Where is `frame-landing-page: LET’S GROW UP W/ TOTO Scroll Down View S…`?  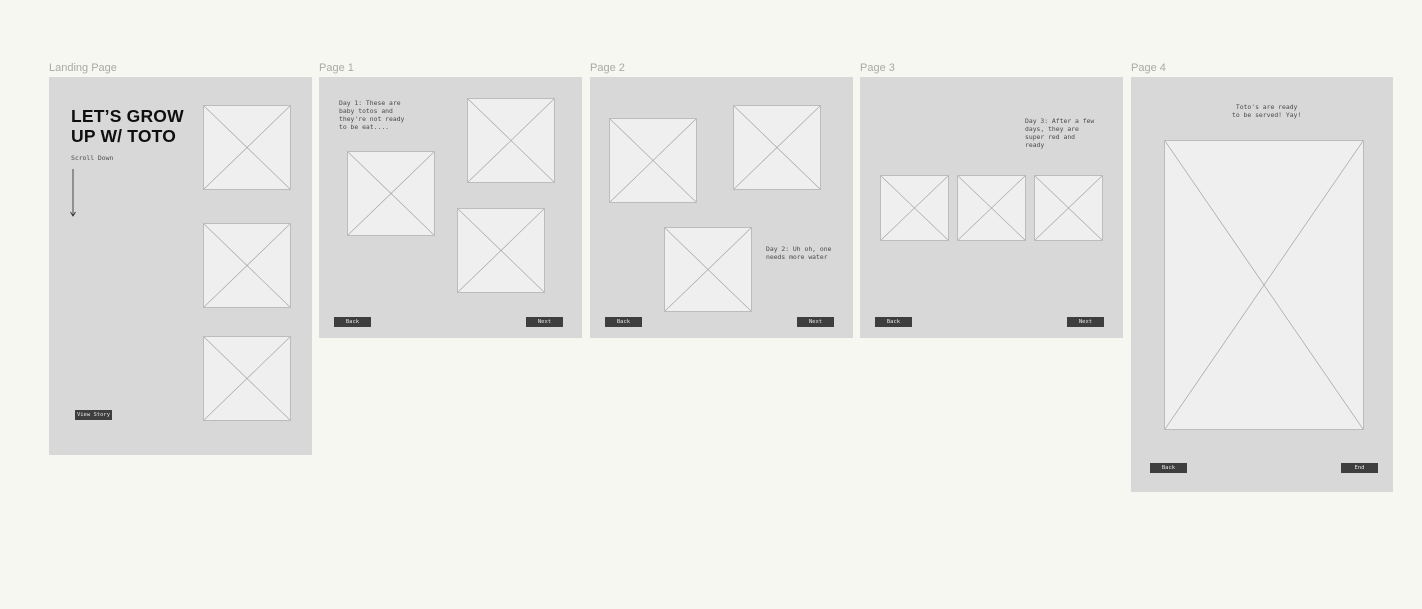
frame-landing-page: LET’S GROW UP W/ TOTO Scroll Down View S… is located at coordinates (180, 266).